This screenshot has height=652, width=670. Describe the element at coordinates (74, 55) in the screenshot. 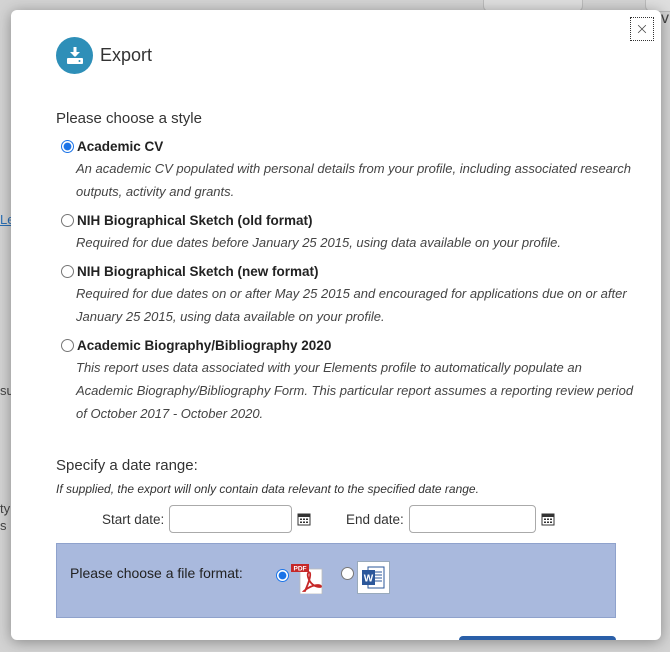

I see `download-icon` at that location.